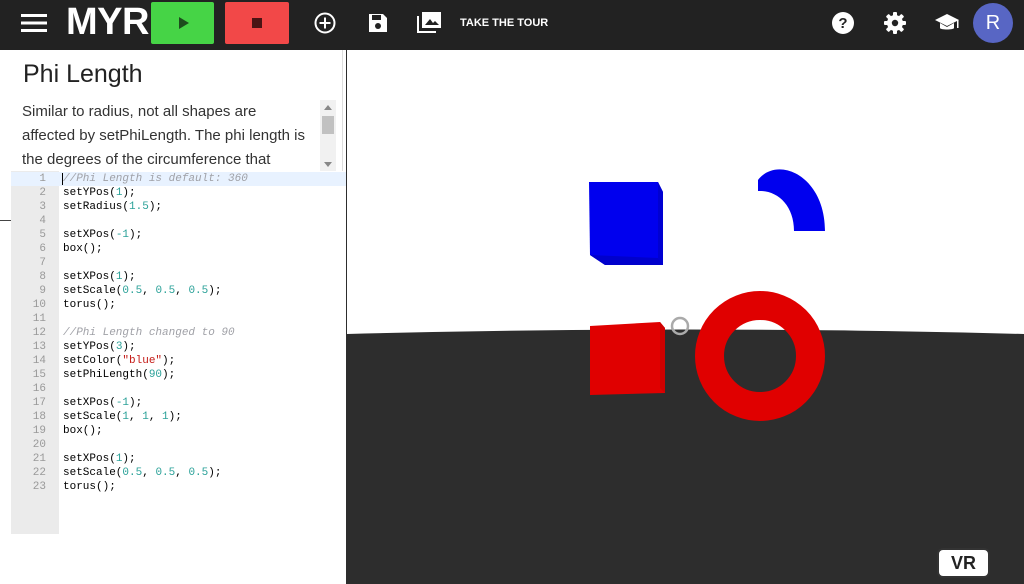 This screenshot has width=1024, height=584. Describe the element at coordinates (39, 459) in the screenshot. I see `line-number: 21` at that location.